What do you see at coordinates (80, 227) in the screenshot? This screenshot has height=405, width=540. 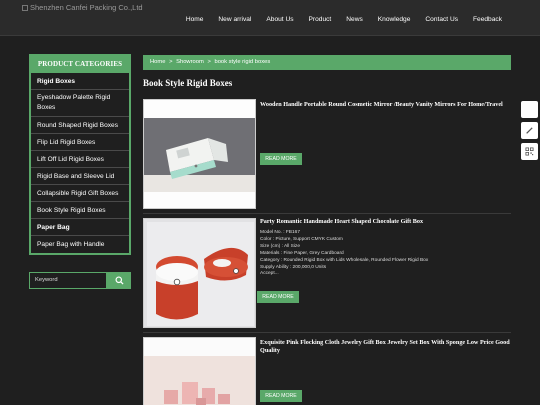 I see `sidebar-item-paper-bag: Paper Bag` at bounding box center [80, 227].